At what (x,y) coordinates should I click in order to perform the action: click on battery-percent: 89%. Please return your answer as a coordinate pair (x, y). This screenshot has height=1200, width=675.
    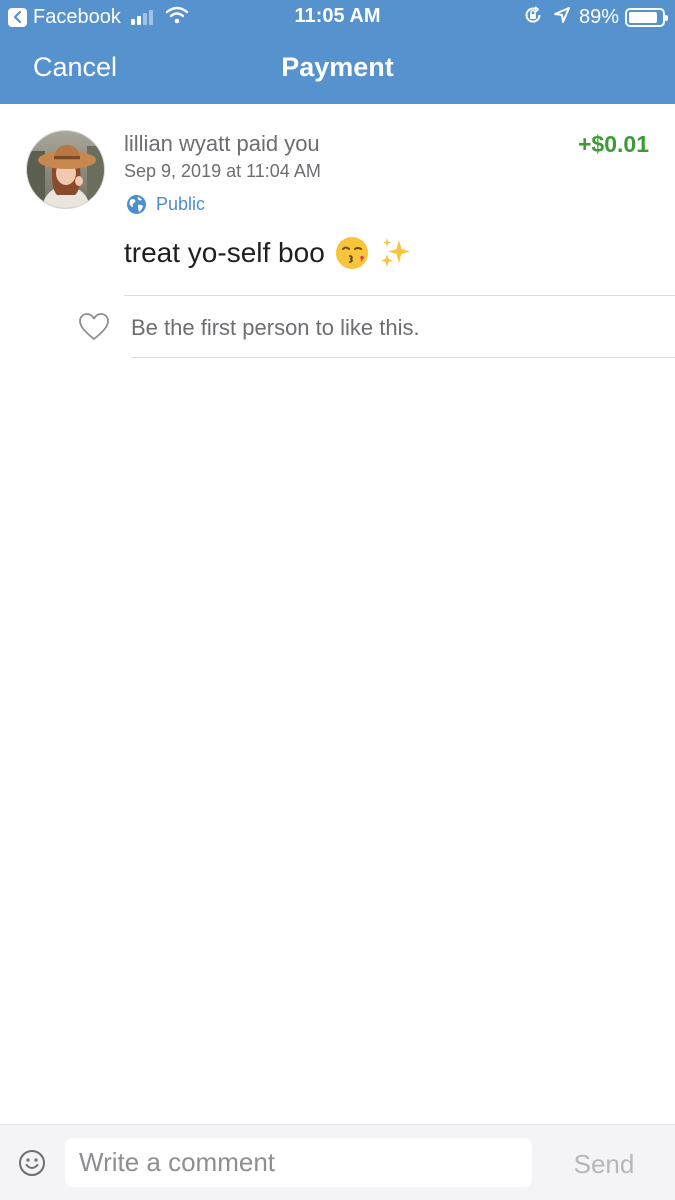
    Looking at the image, I should click on (598, 16).